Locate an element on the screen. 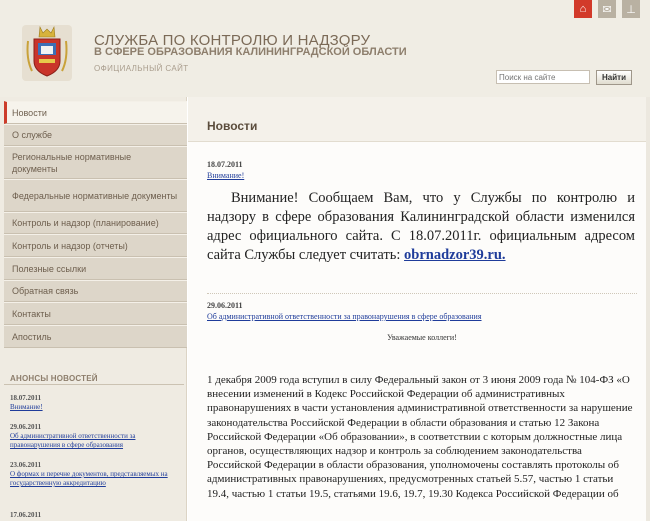 Image resolution: width=650 pixels, height=521 pixels. sidebar-item-apostille: Апостиль is located at coordinates (95, 336).